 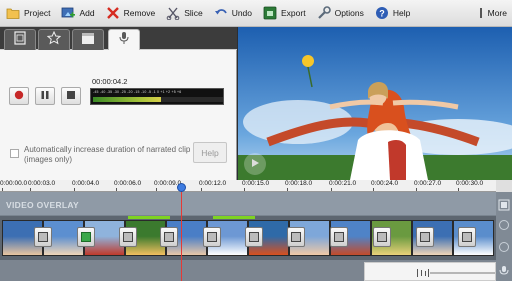 I want to click on add-media-icon, so click(x=68, y=13).